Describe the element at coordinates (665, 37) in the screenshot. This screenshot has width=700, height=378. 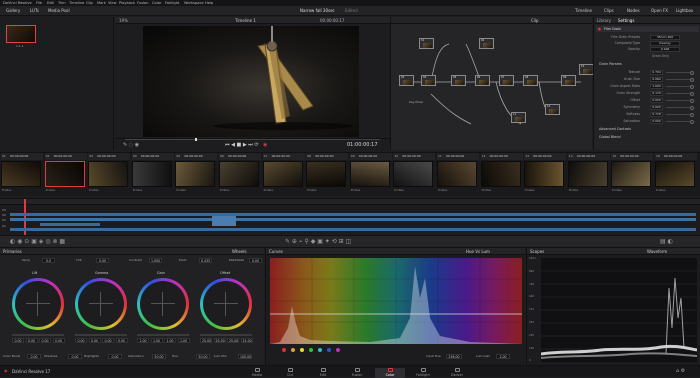
I see `fx-setting-value: 35mm 400` at that location.